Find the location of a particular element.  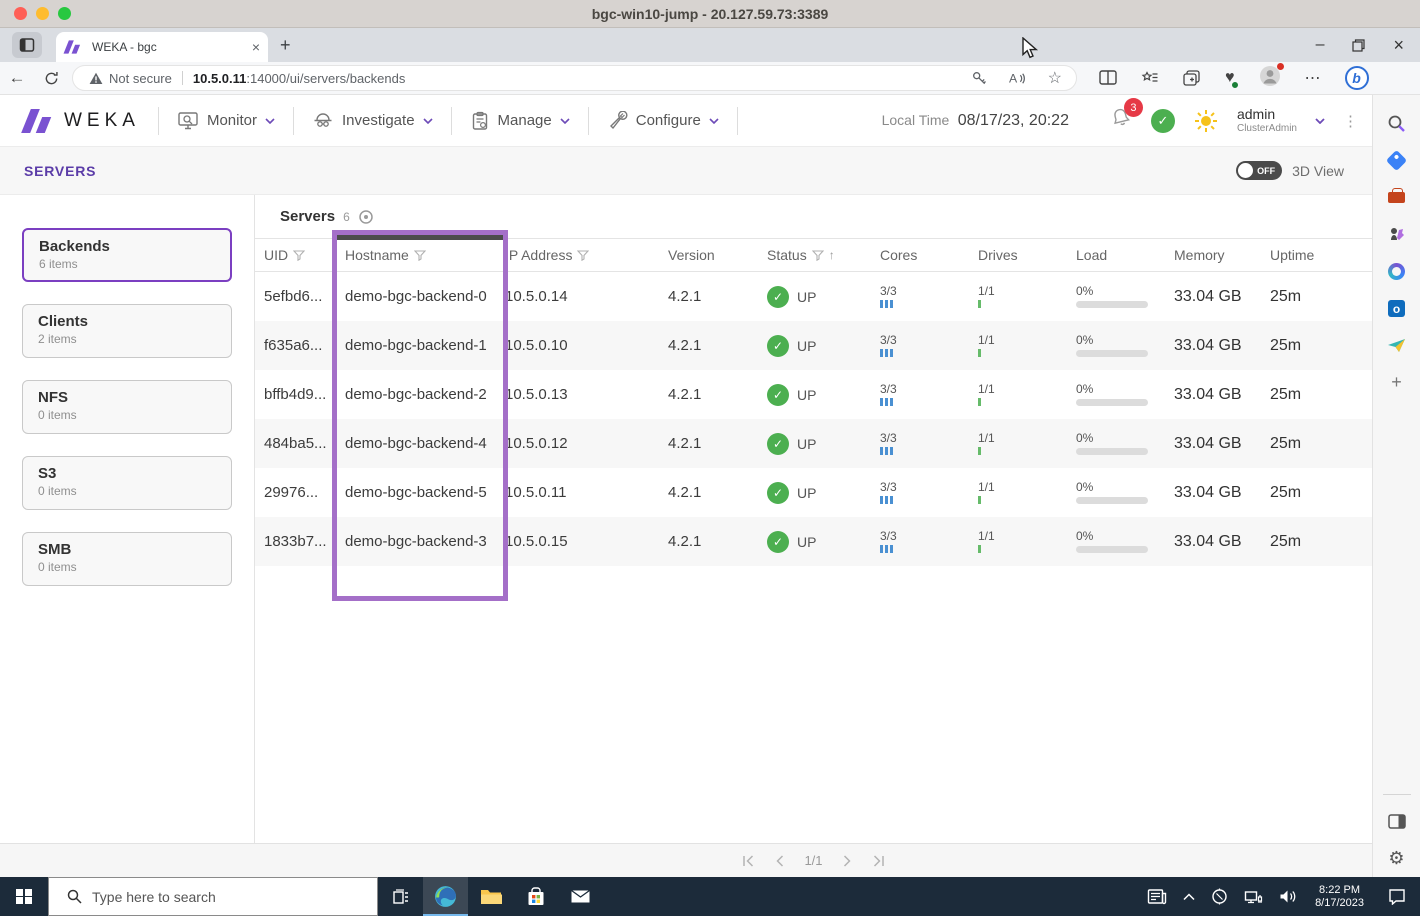

search-input is located at coordinates (212, 896).